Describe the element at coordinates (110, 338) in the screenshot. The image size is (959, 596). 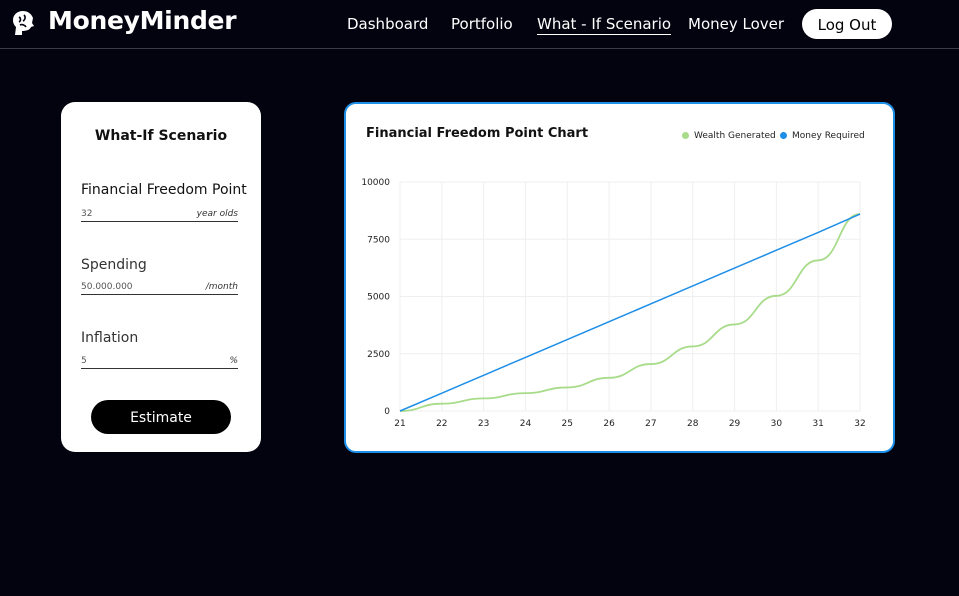
I see `inflation-label: Inflation` at that location.